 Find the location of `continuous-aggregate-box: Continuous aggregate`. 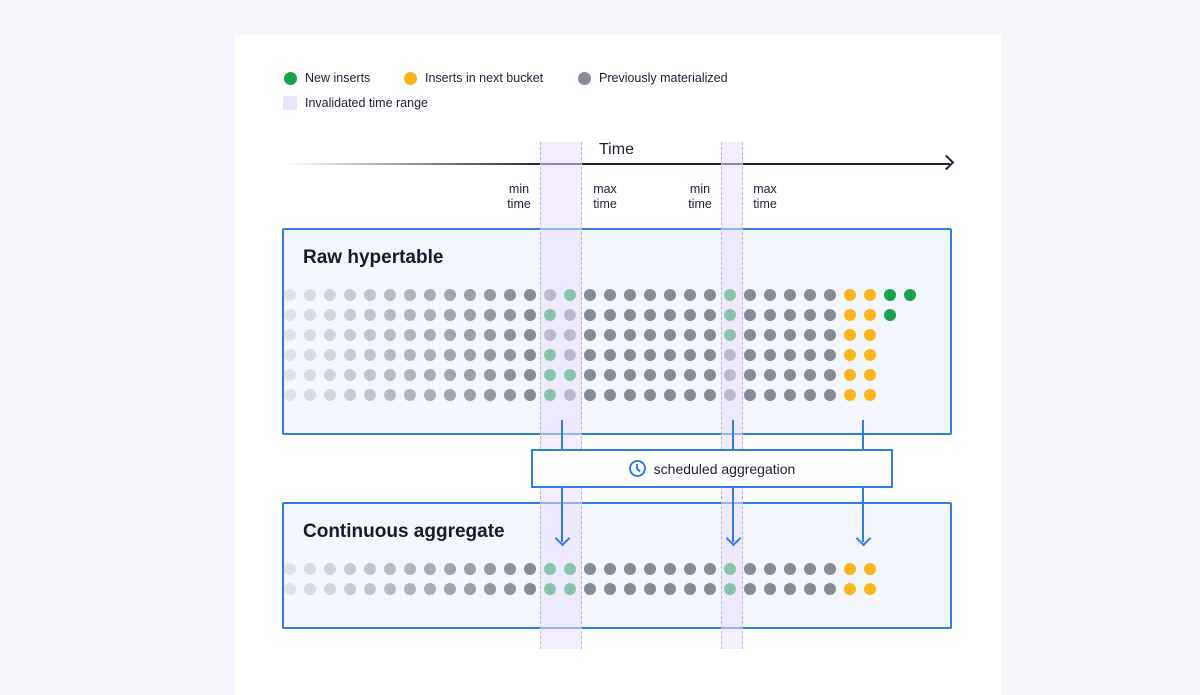

continuous-aggregate-box: Continuous aggregate is located at coordinates (617, 565).